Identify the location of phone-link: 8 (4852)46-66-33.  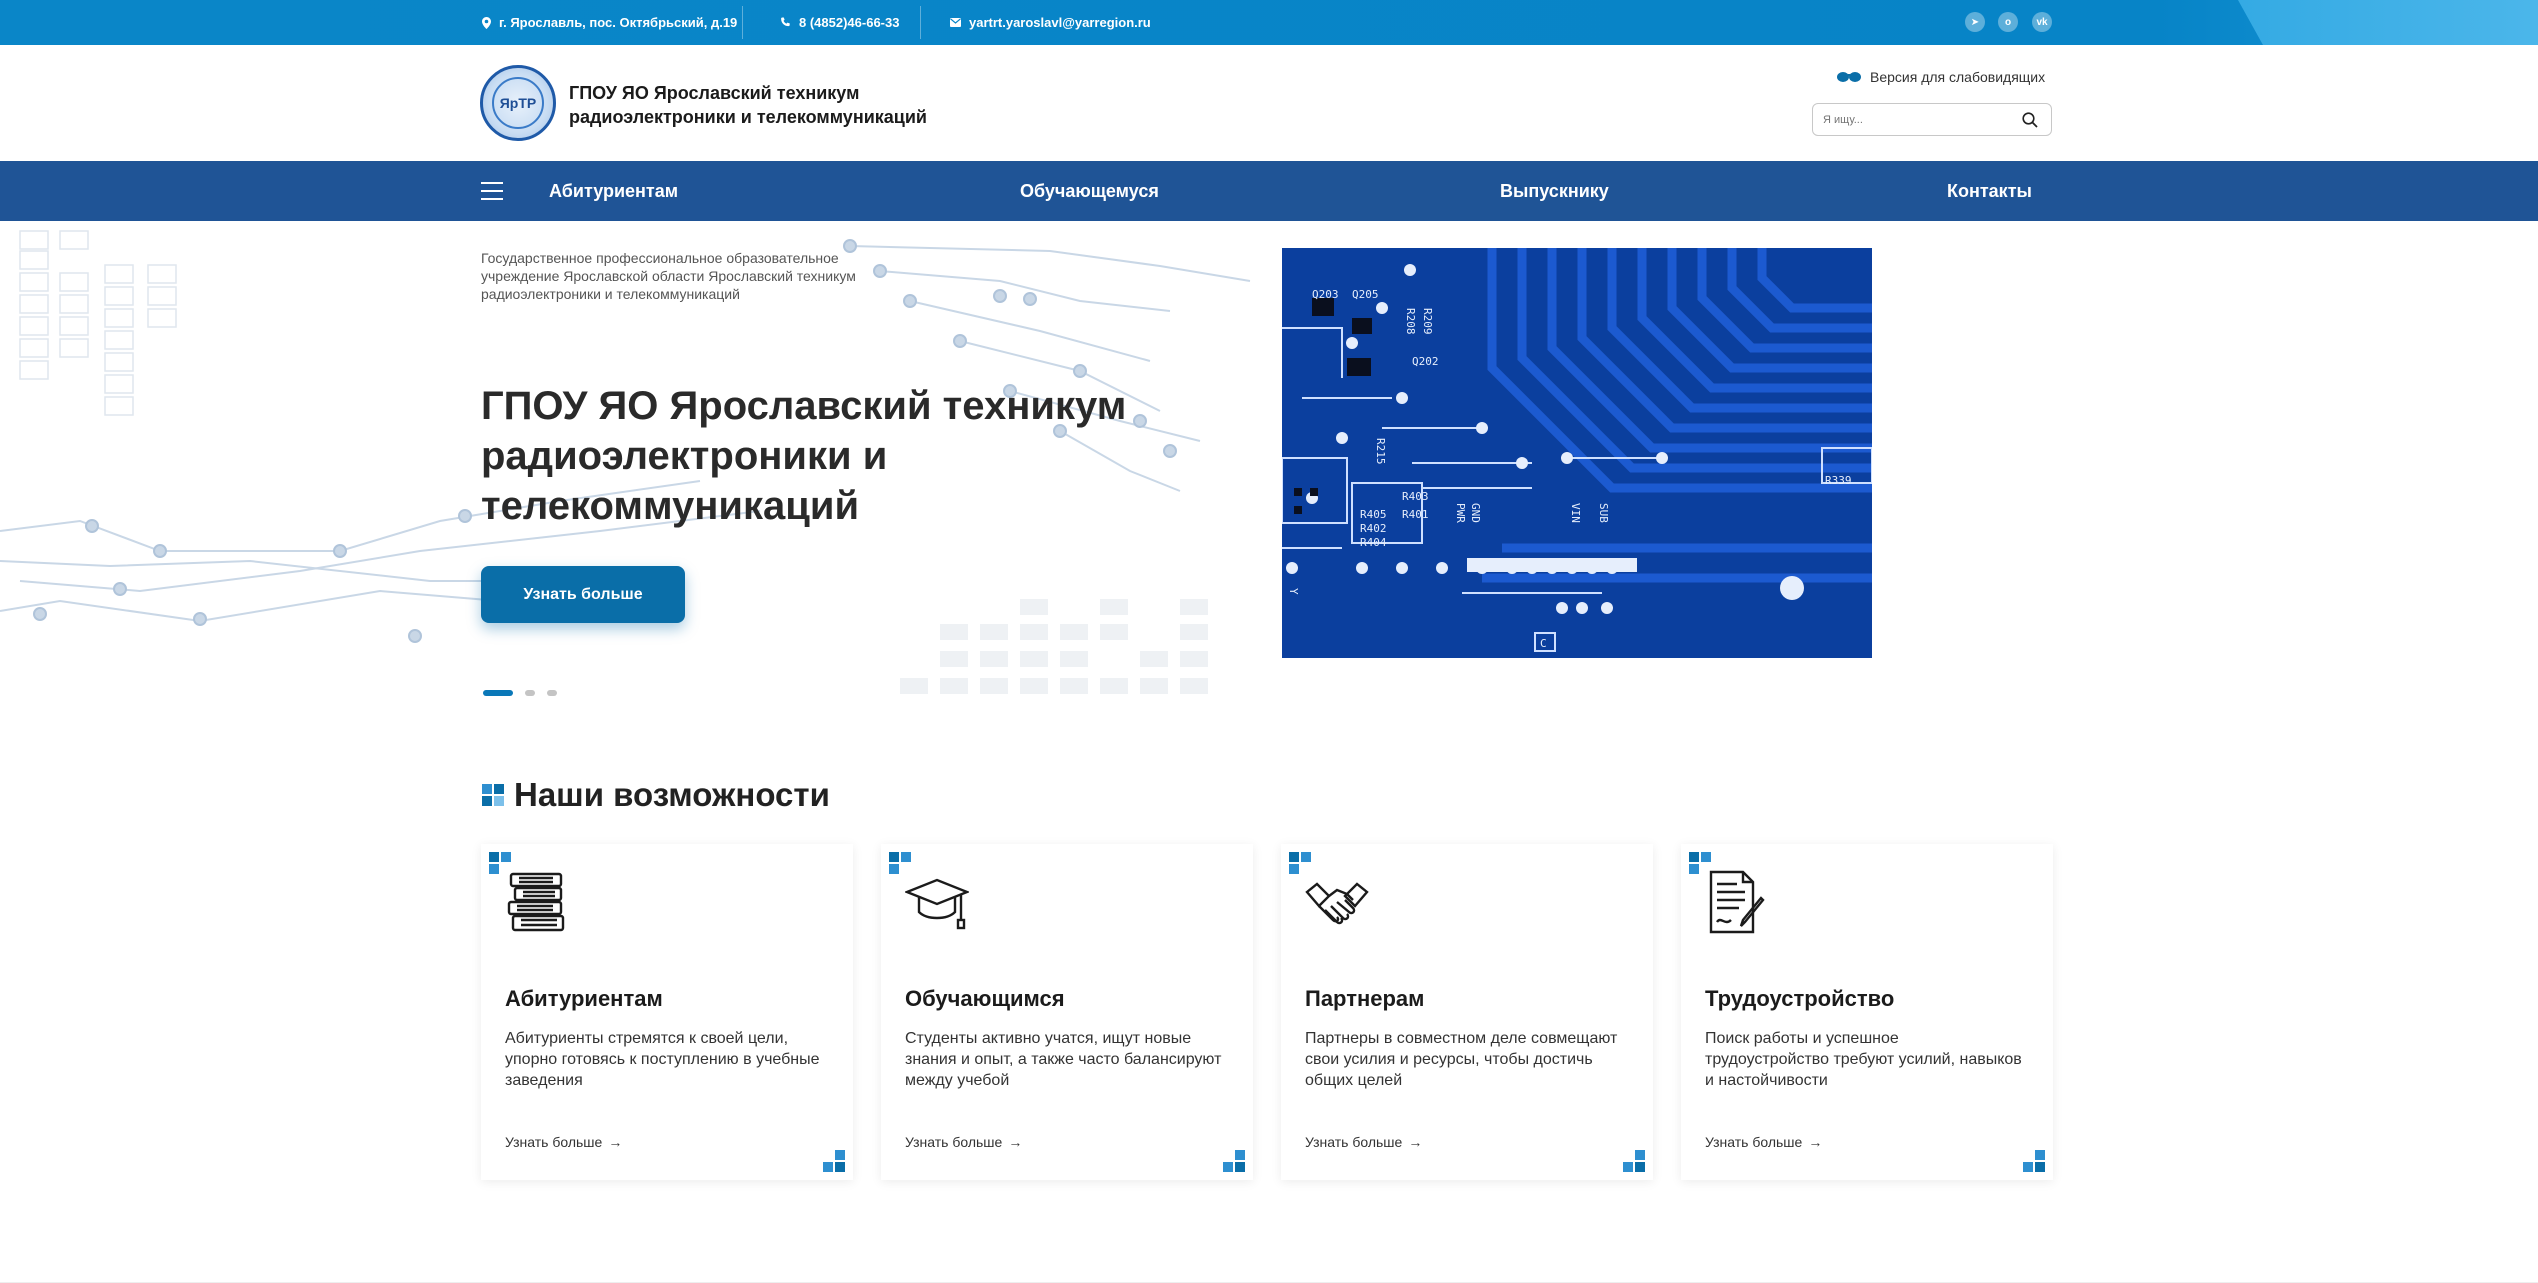
(839, 22).